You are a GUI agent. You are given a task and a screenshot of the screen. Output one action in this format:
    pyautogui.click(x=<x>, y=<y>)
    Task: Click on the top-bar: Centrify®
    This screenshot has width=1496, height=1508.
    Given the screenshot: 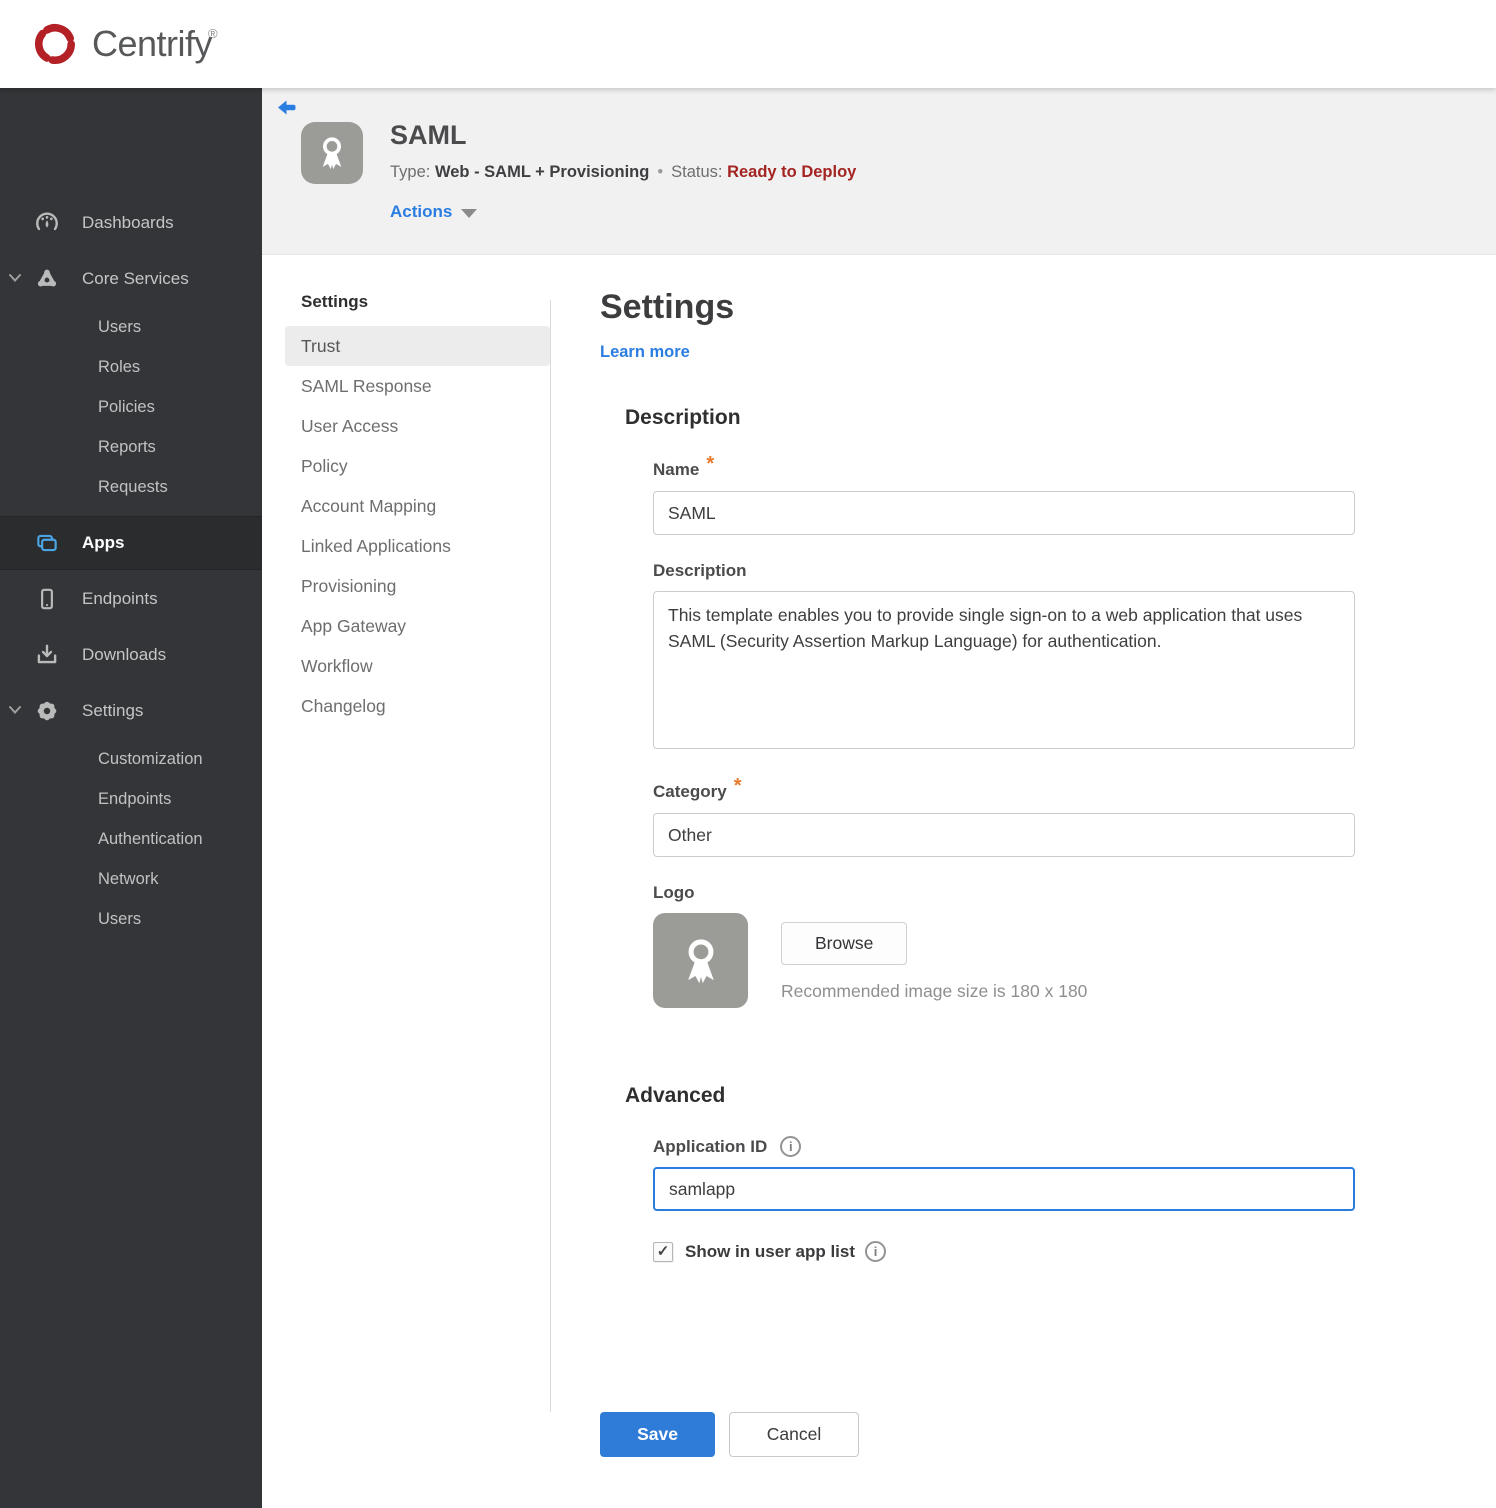 What is the action you would take?
    pyautogui.click(x=748, y=44)
    